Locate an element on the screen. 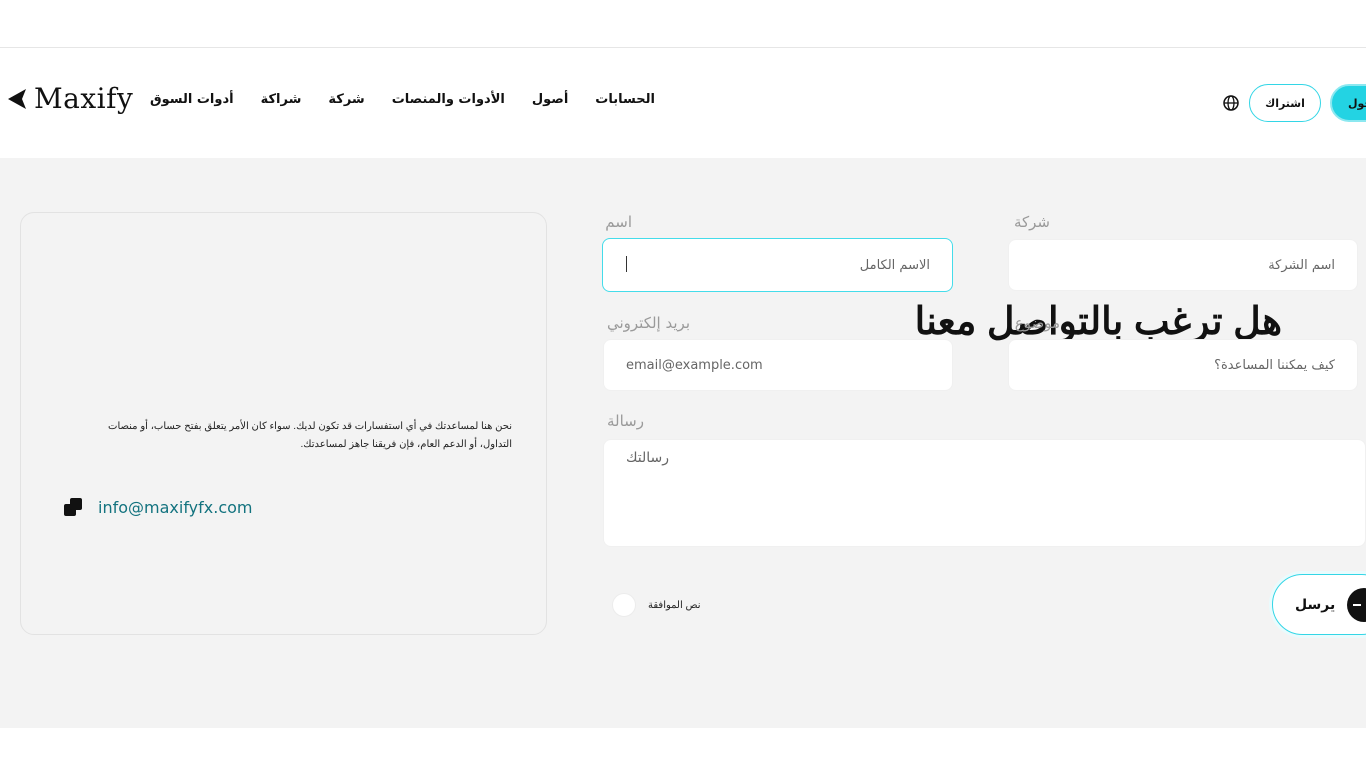 The height and width of the screenshot is (768, 1366). text-cursor is located at coordinates (626, 264).